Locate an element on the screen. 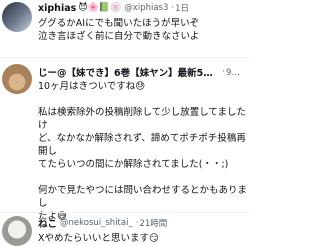 This screenshot has height=246, width=320. tweet-line: ググるかAIにでも聞いたほうが早いぞ is located at coordinates (119, 23).